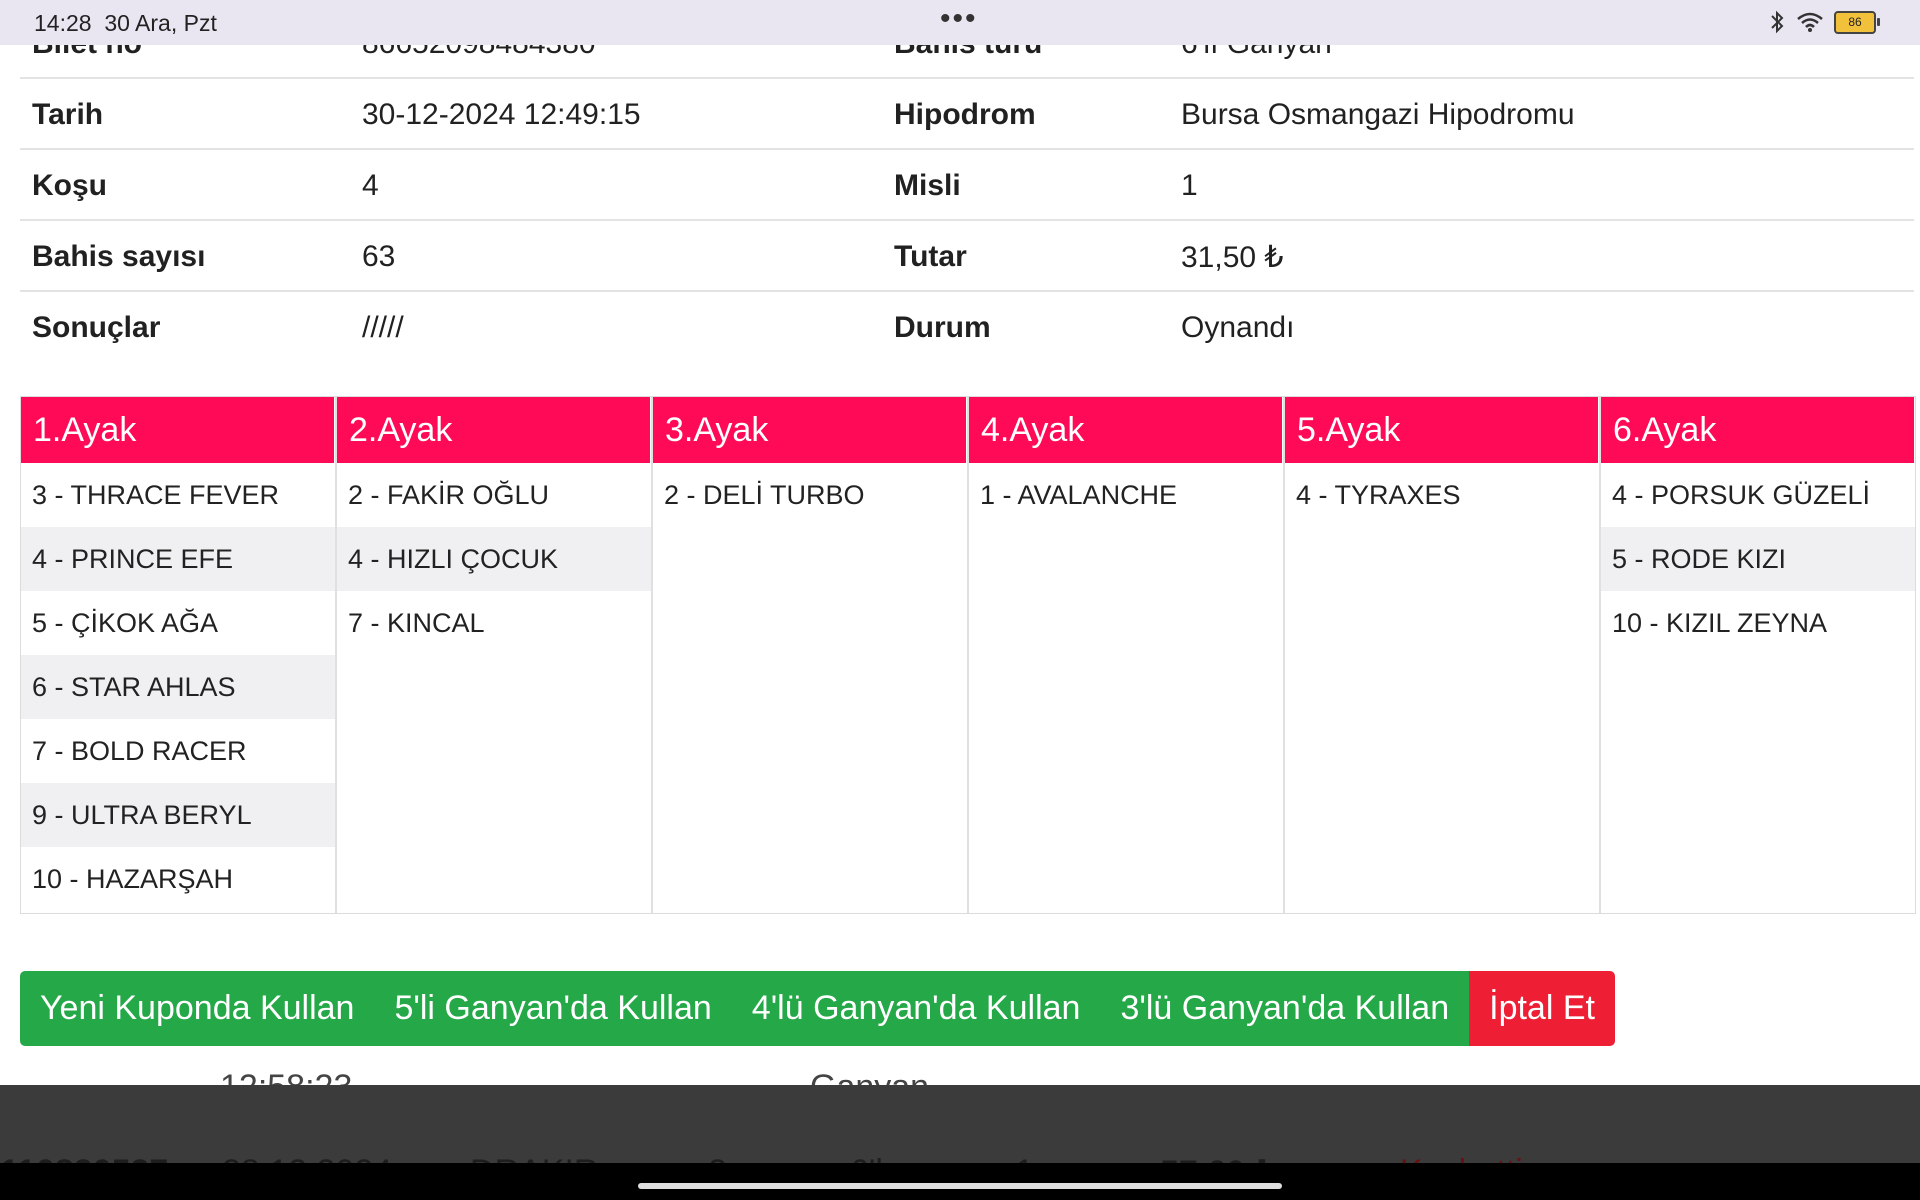 This screenshot has width=1920, height=1200. What do you see at coordinates (383, 327) in the screenshot?
I see `info-value: /////` at bounding box center [383, 327].